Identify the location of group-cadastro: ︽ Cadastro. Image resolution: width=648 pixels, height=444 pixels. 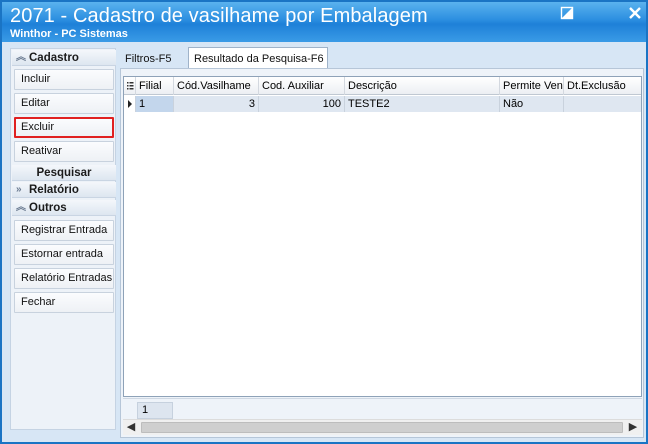
(64, 58).